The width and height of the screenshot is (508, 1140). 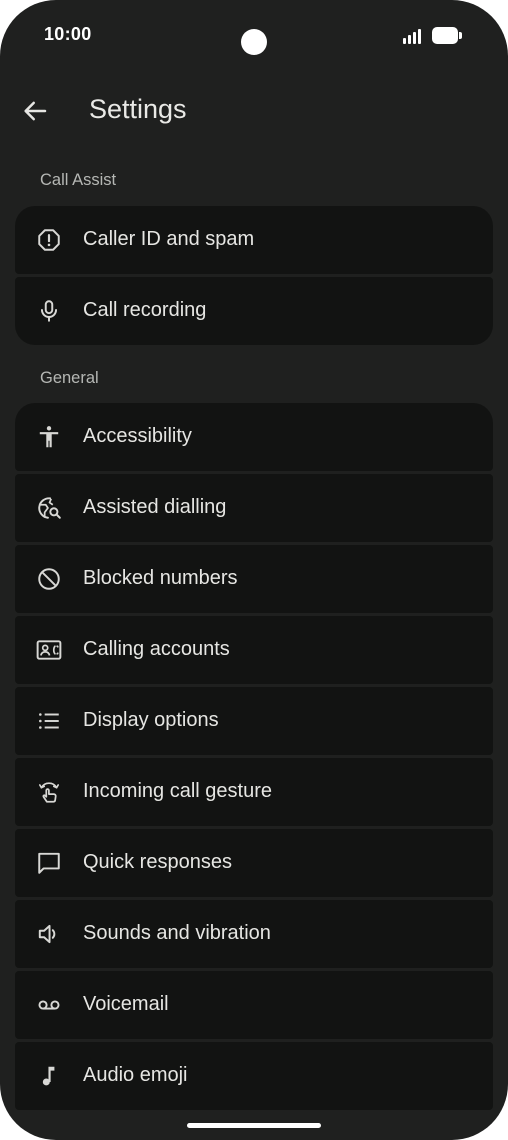 What do you see at coordinates (156, 649) in the screenshot?
I see `settings-item-label: Calling accounts` at bounding box center [156, 649].